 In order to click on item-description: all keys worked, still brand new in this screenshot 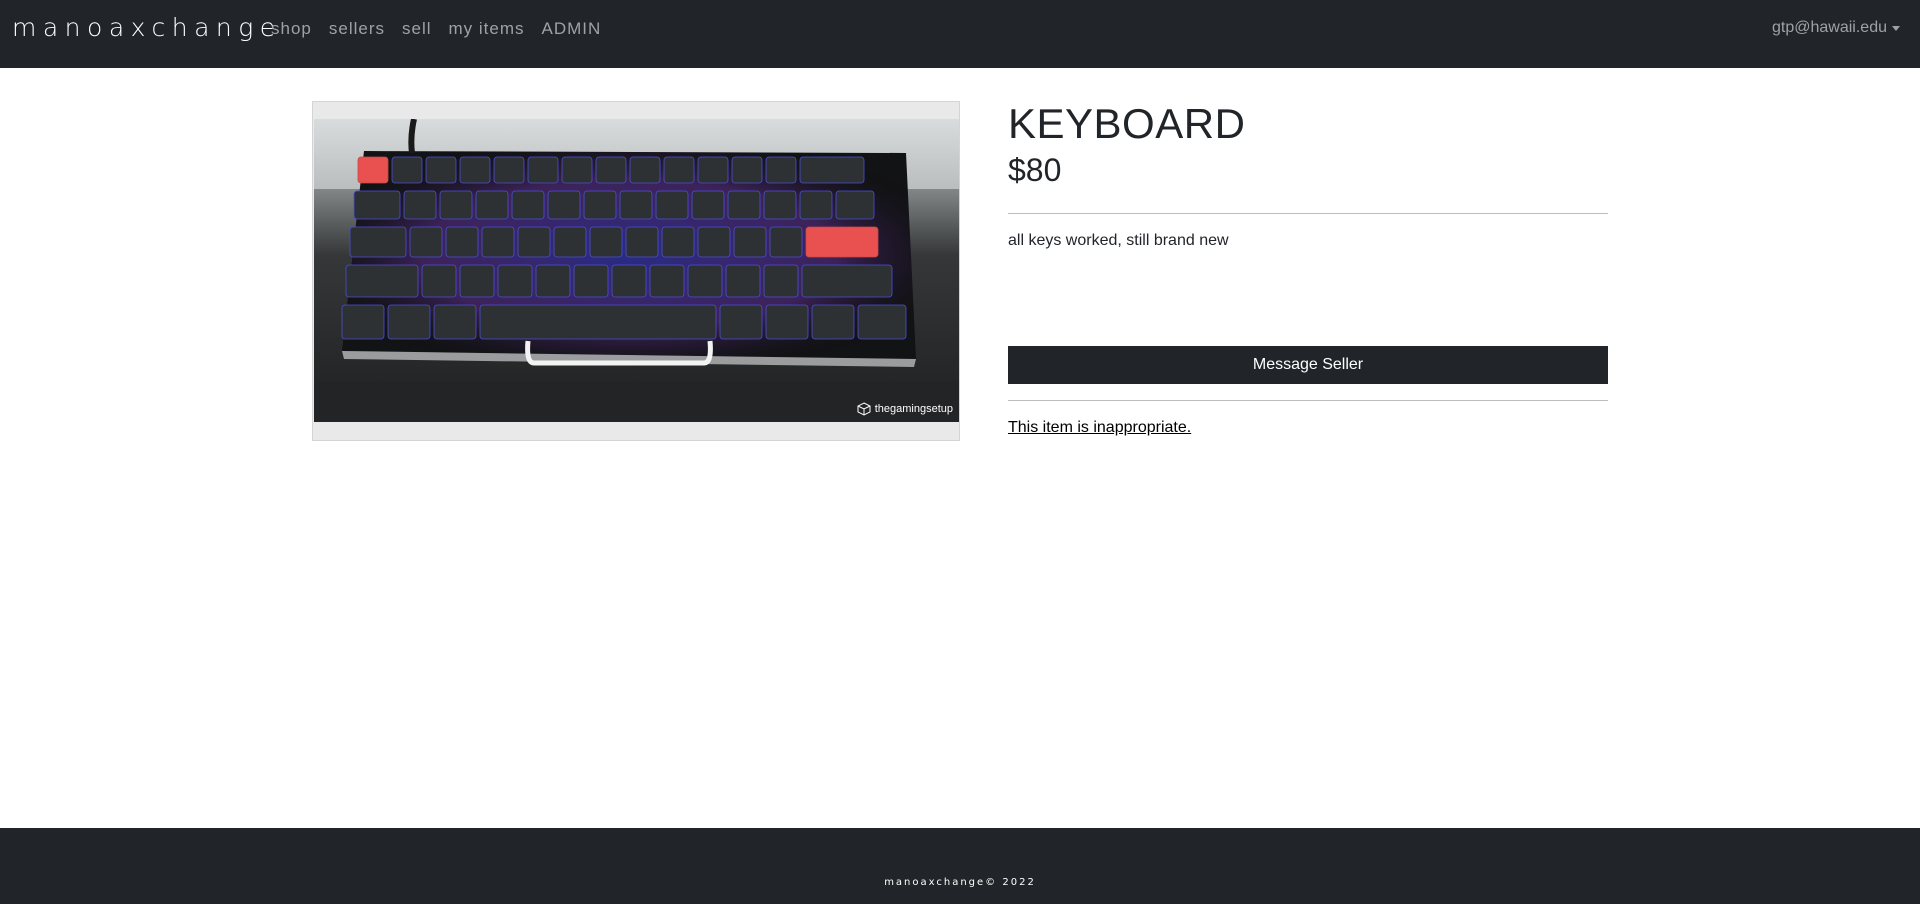, I will do `click(1118, 240)`.